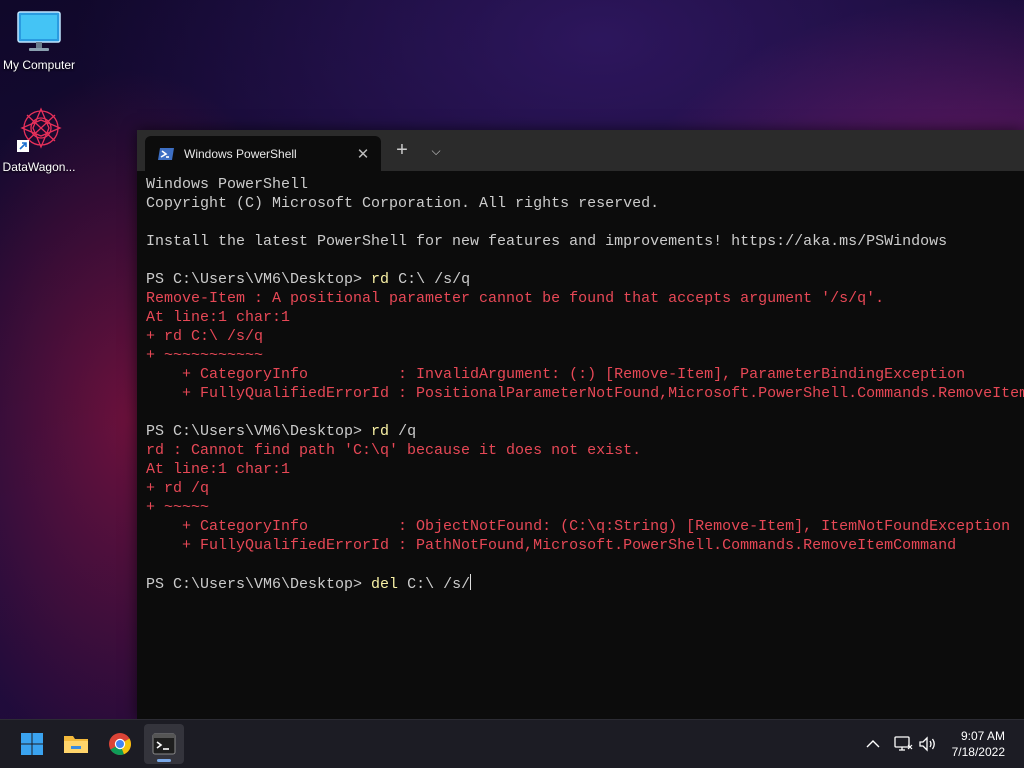 The width and height of the screenshot is (1024, 768). What do you see at coordinates (982, 736) in the screenshot?
I see `clock-time: 9:07 AM` at bounding box center [982, 736].